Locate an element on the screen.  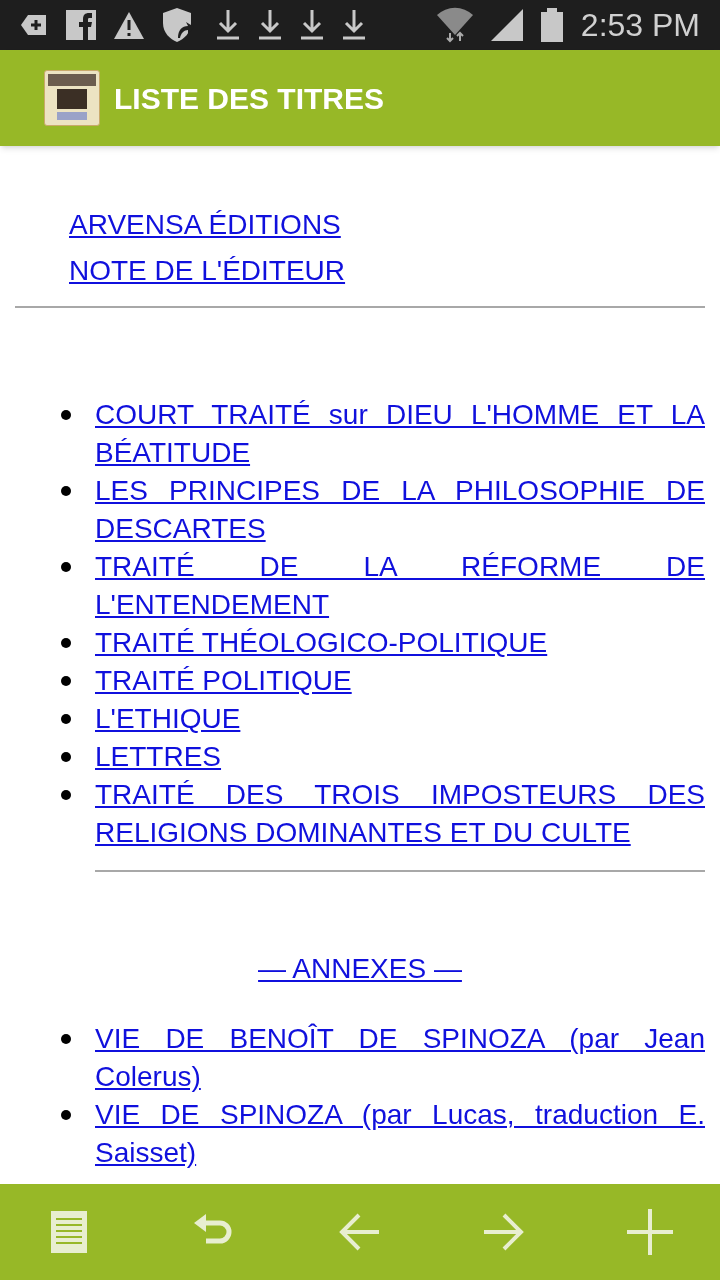
link: NOTE DE L'ÉDITEUR is located at coordinates (207, 271).